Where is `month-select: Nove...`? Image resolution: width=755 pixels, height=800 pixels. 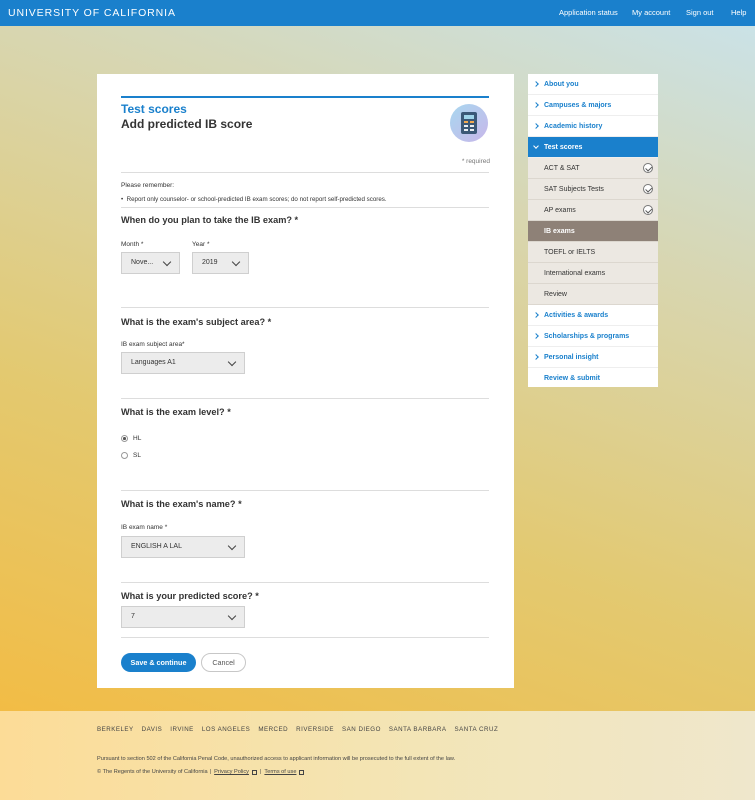 month-select: Nove... is located at coordinates (150, 263).